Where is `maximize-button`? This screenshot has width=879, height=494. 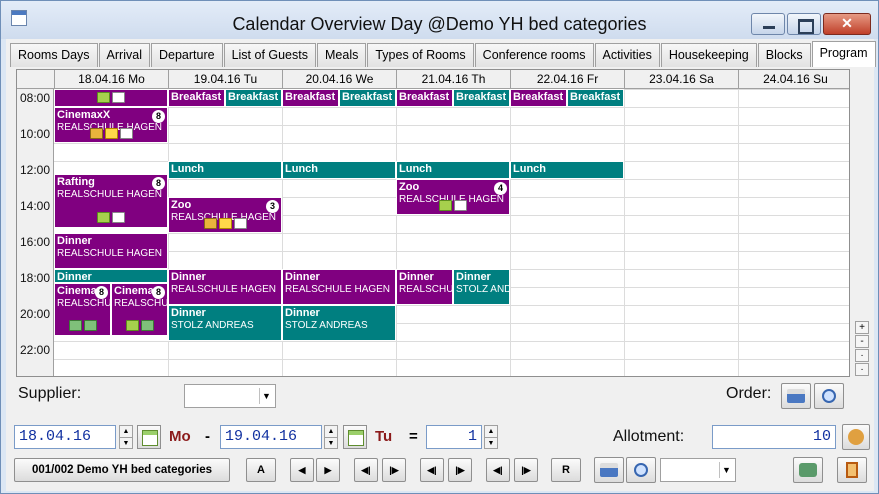 maximize-button is located at coordinates (804, 24).